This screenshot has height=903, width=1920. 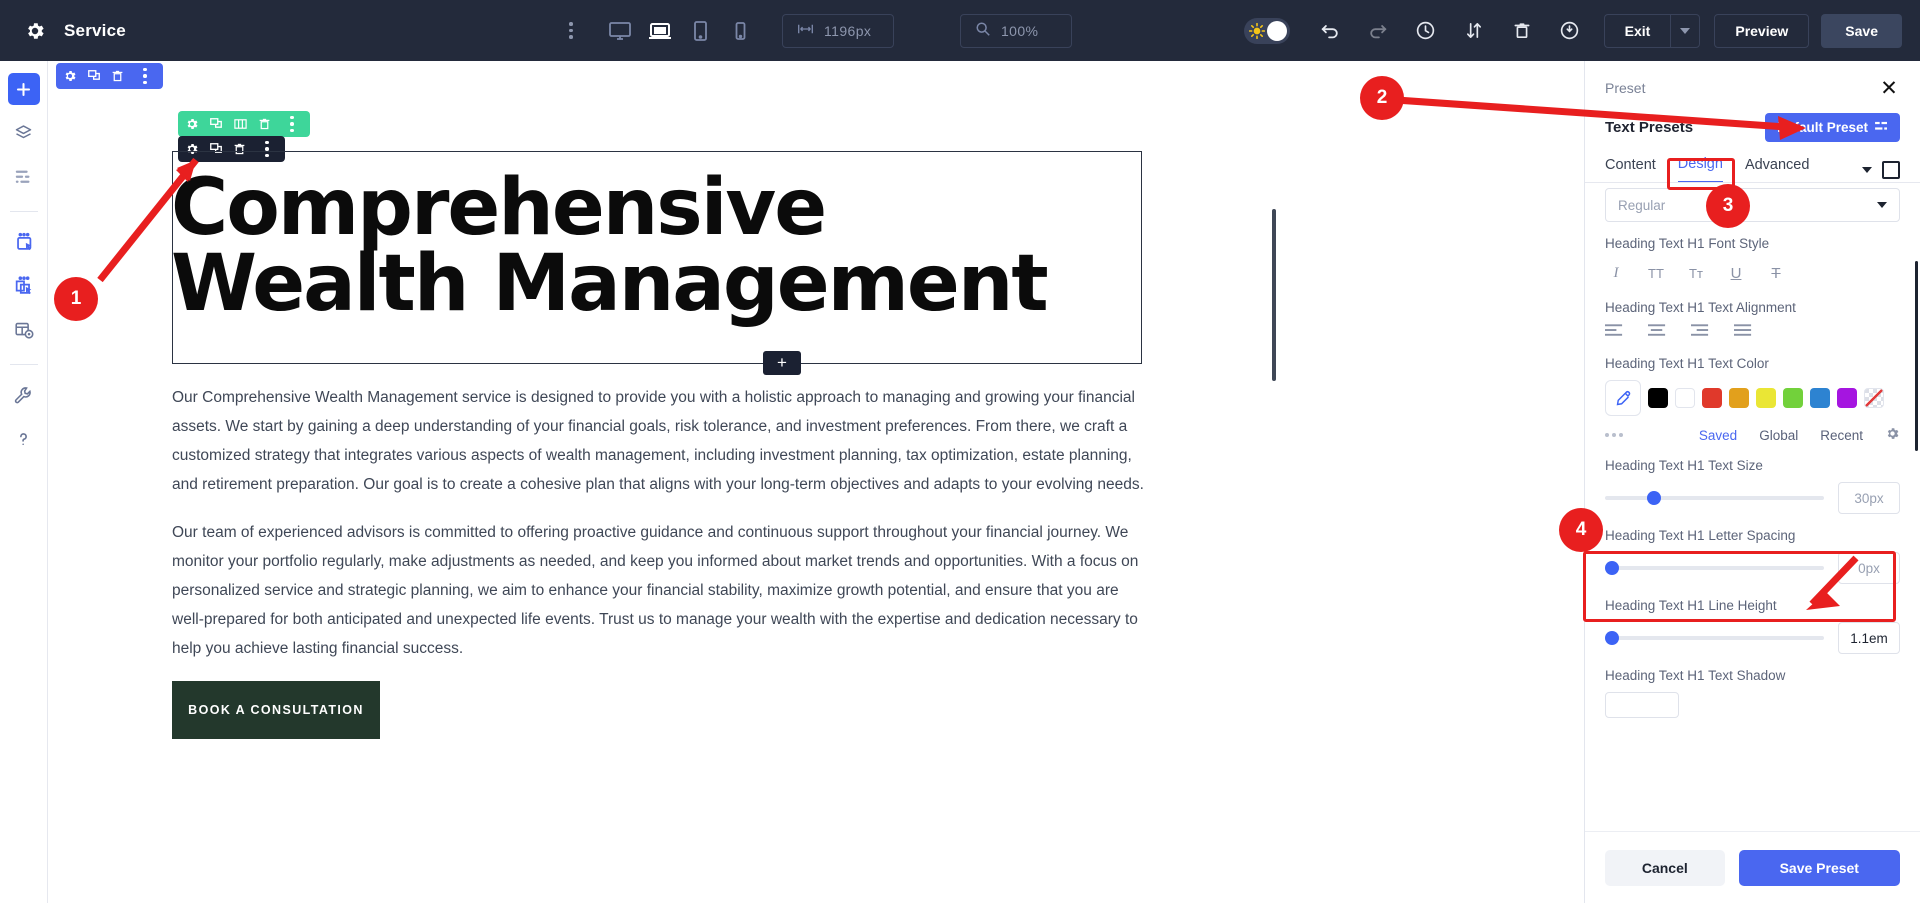 I want to click on text-size-label: Heading Text H1 Text Size, so click(x=1684, y=465).